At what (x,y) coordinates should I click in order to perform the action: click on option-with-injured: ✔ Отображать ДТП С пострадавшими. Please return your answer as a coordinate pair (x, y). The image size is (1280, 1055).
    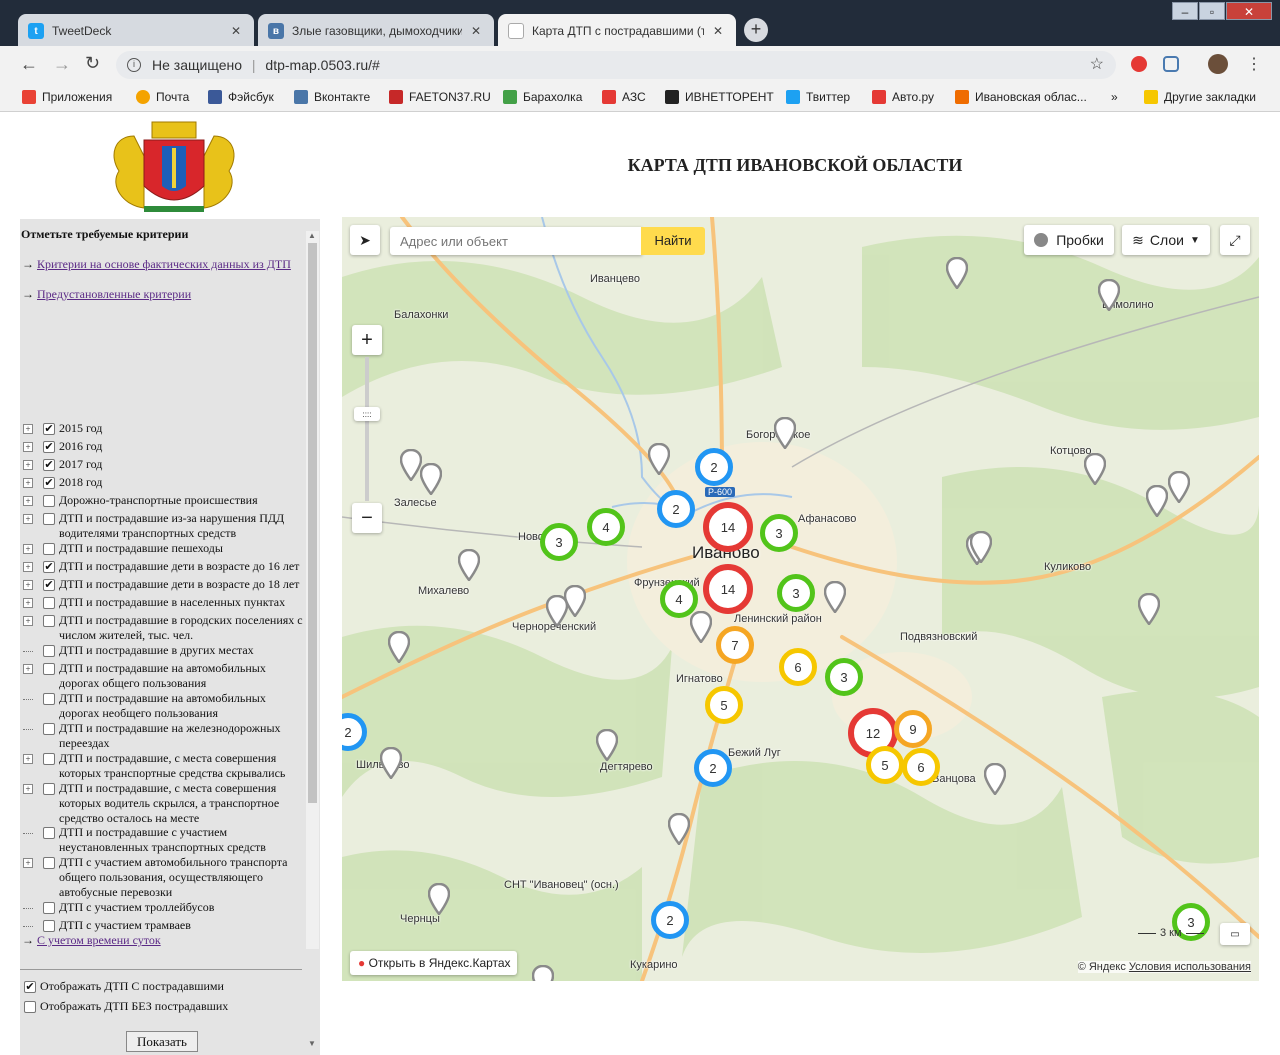
    Looking at the image, I should click on (124, 986).